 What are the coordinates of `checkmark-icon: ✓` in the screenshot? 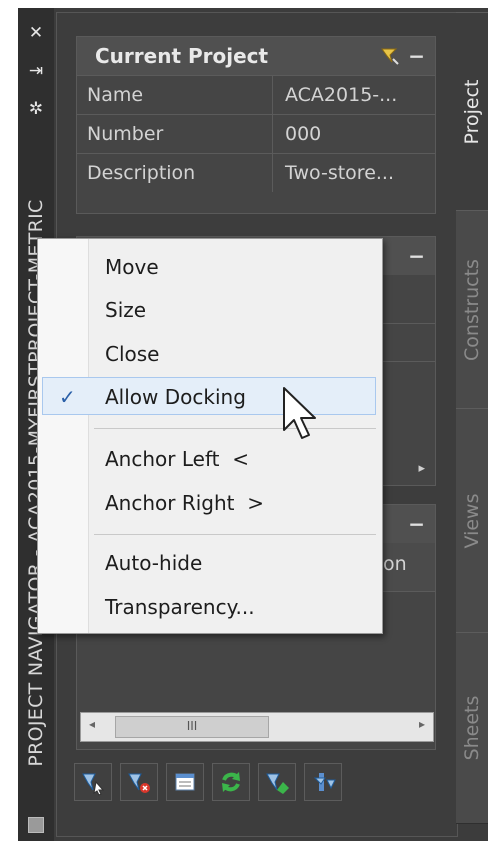 It's located at (67, 397).